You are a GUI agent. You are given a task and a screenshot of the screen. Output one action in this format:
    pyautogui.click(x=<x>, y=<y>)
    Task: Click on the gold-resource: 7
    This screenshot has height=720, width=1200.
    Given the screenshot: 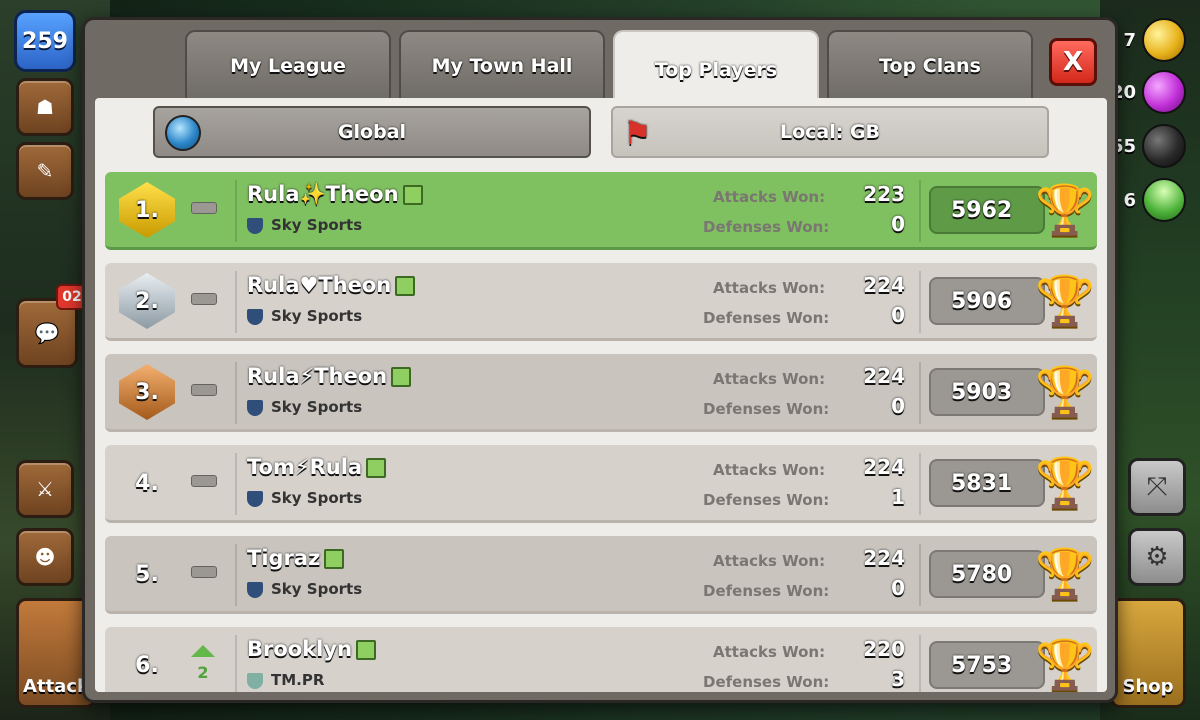 What is the action you would take?
    pyautogui.click(x=1154, y=40)
    